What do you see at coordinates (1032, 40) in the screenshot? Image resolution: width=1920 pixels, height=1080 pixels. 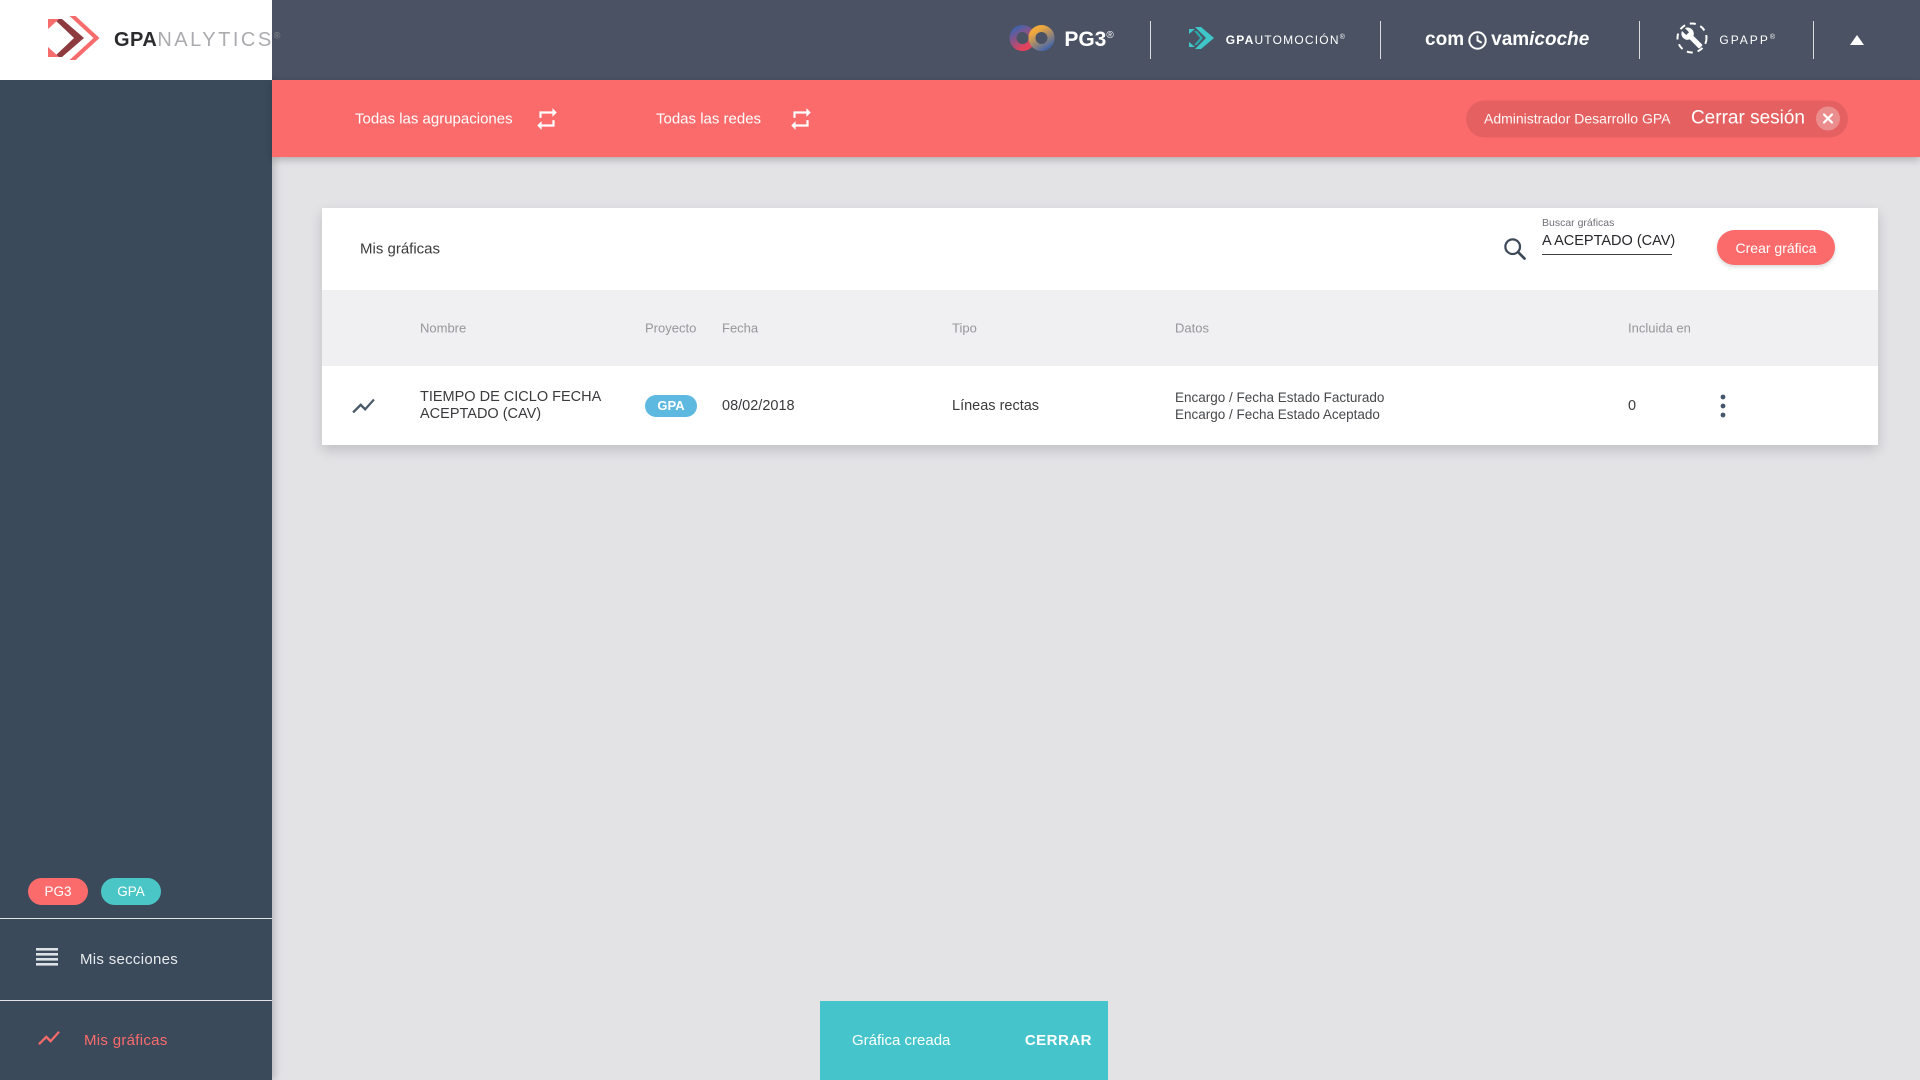 I see `pg3-infinity-icon` at bounding box center [1032, 40].